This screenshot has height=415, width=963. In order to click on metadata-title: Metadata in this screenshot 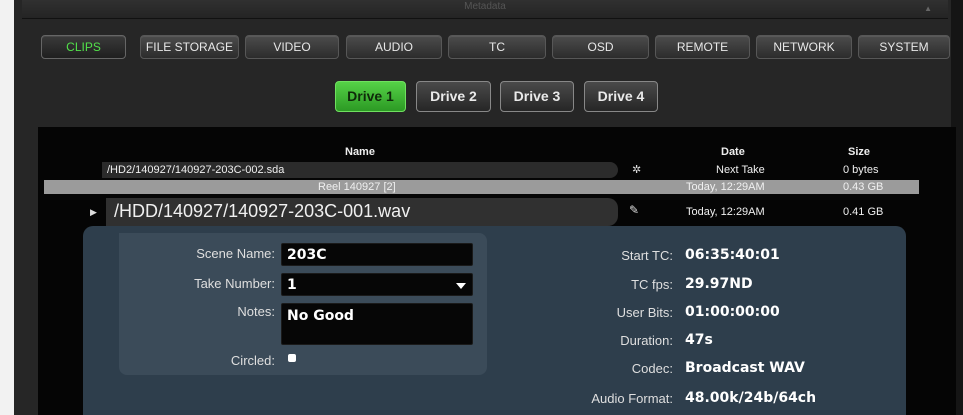, I will do `click(485, 6)`.